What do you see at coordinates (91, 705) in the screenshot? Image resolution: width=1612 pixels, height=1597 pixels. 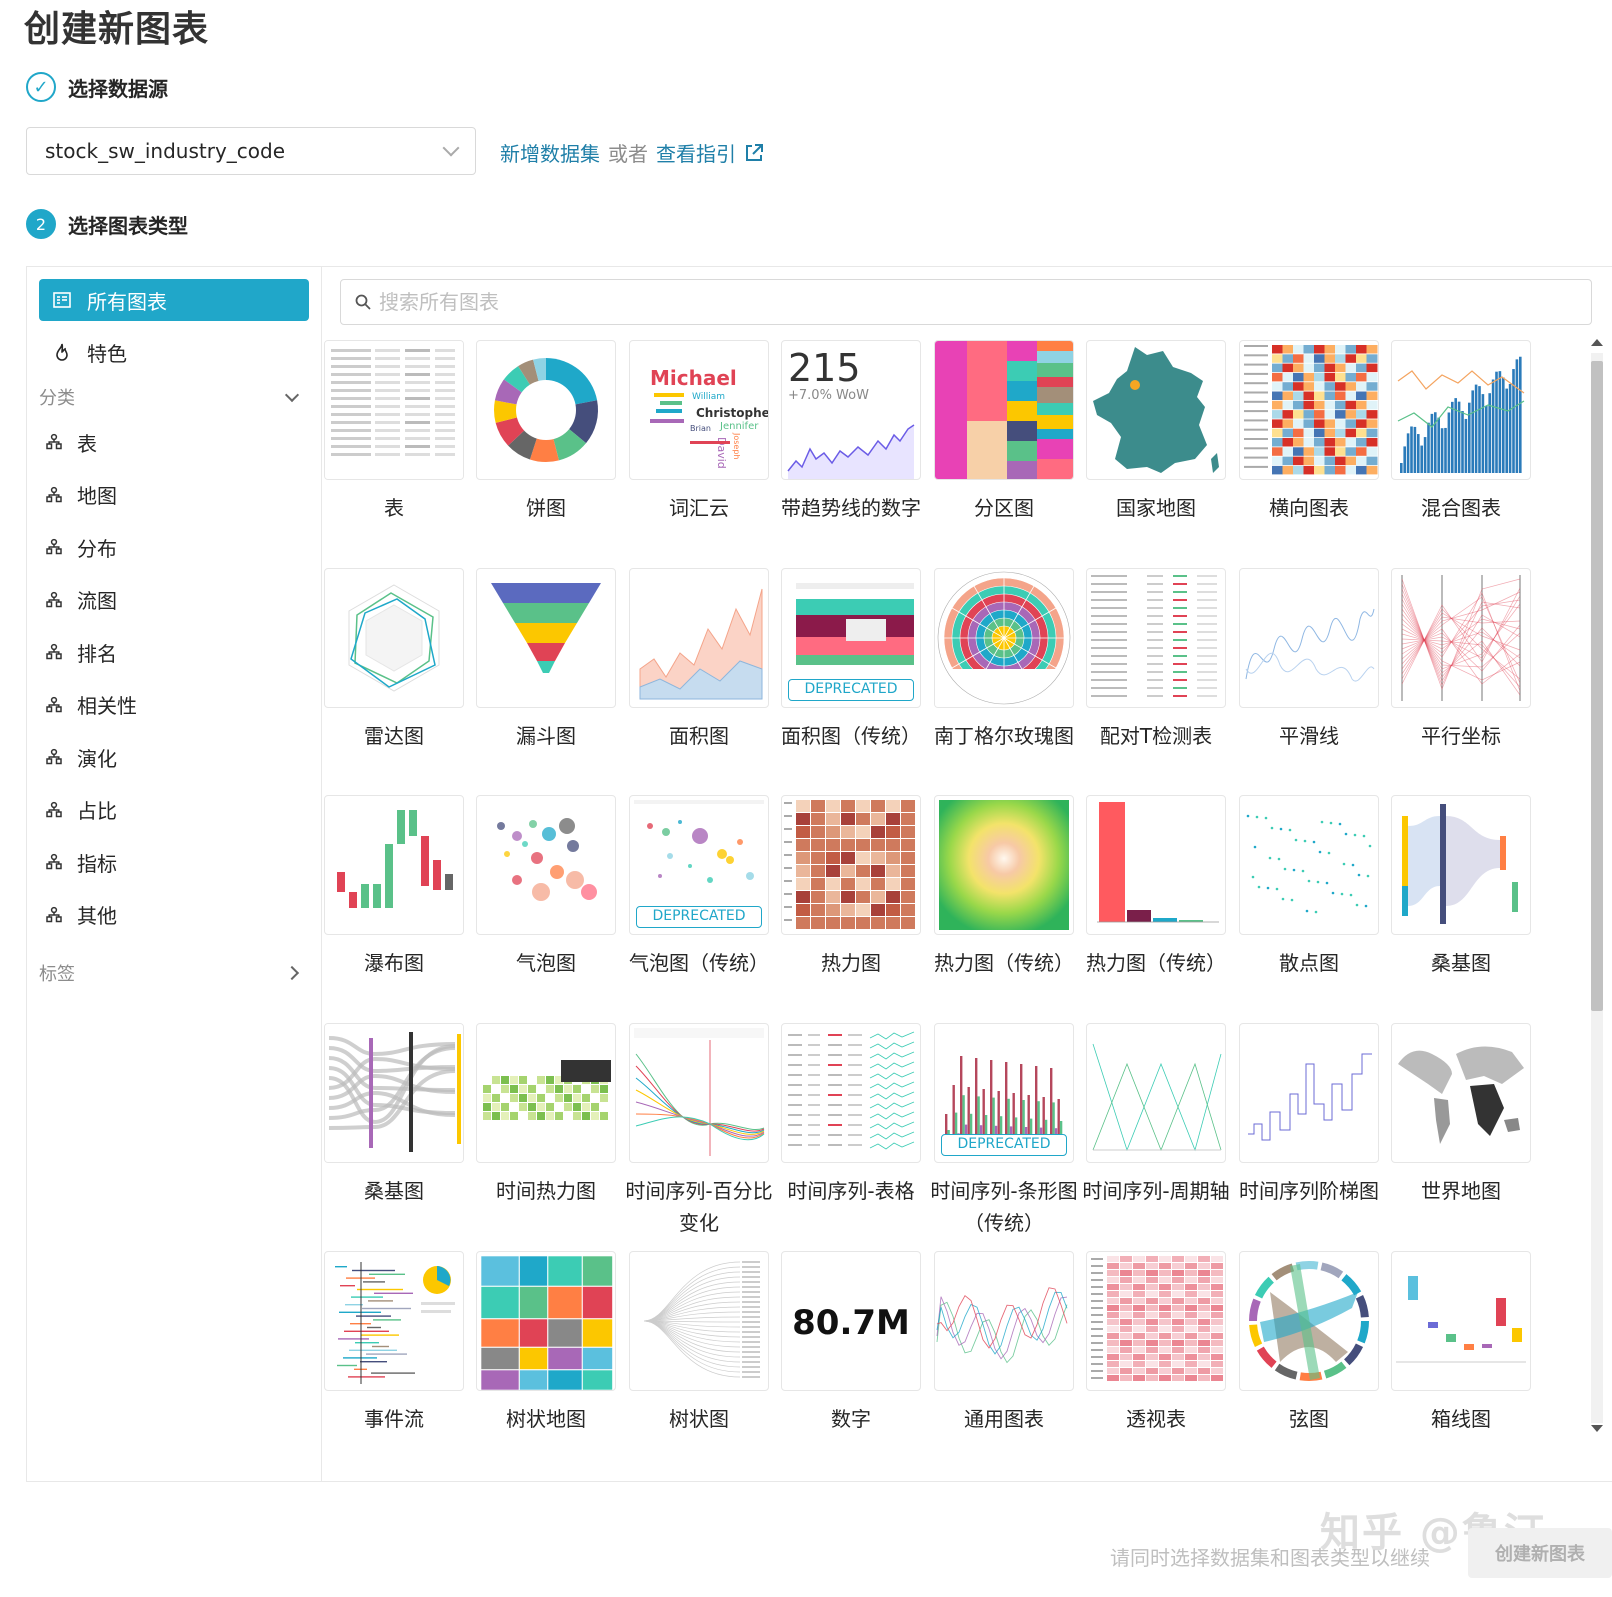 I see `sidebar-category-item: 相关性` at bounding box center [91, 705].